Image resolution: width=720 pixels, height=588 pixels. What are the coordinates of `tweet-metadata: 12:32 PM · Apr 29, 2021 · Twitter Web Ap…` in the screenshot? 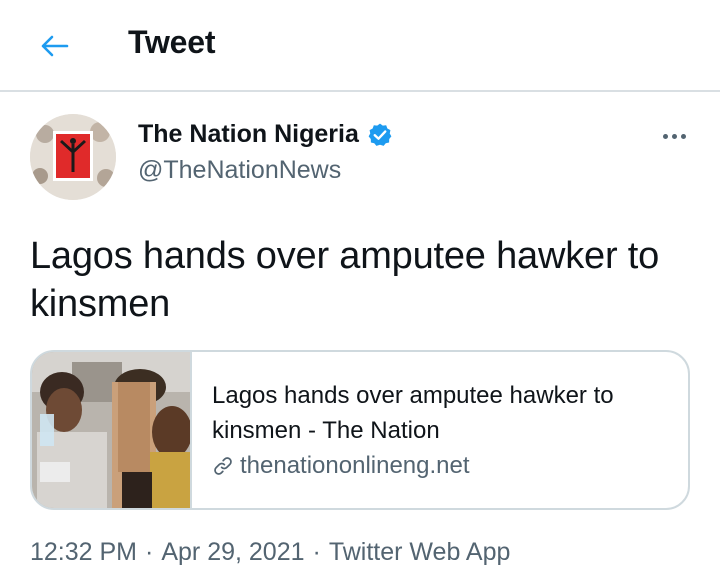 It's located at (270, 552).